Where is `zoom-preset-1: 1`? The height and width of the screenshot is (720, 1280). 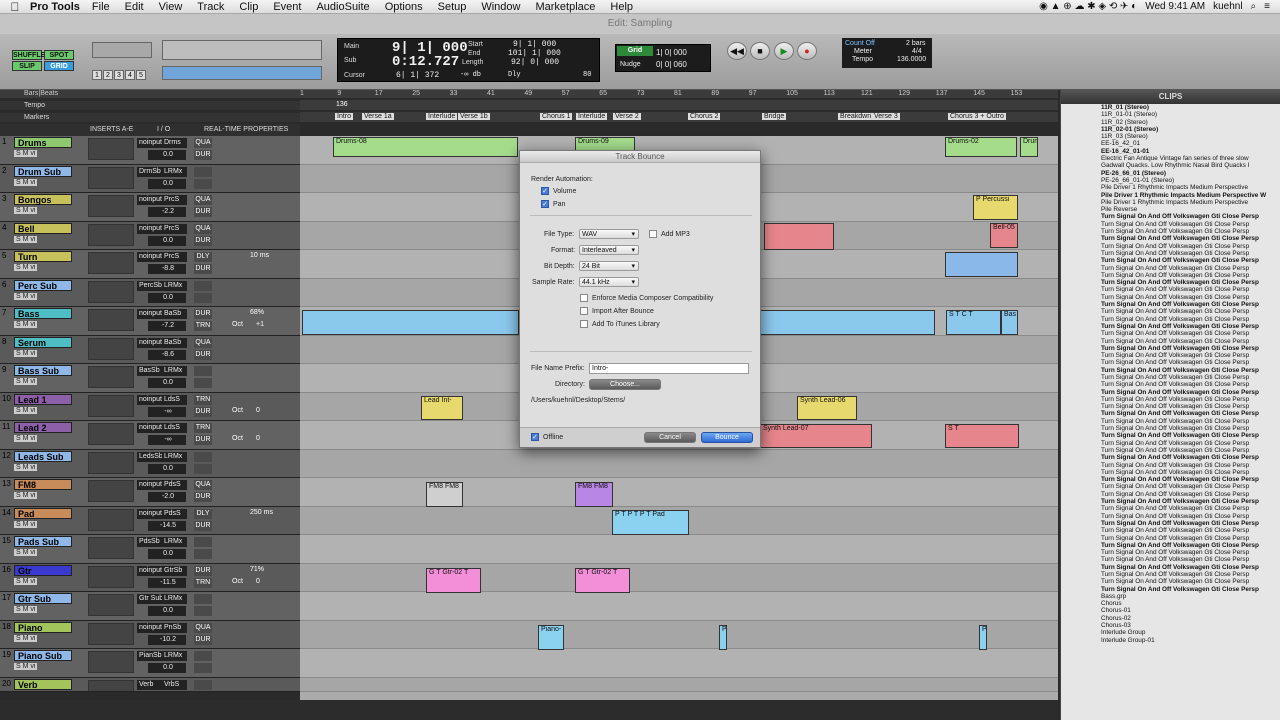 zoom-preset-1: 1 is located at coordinates (97, 75).